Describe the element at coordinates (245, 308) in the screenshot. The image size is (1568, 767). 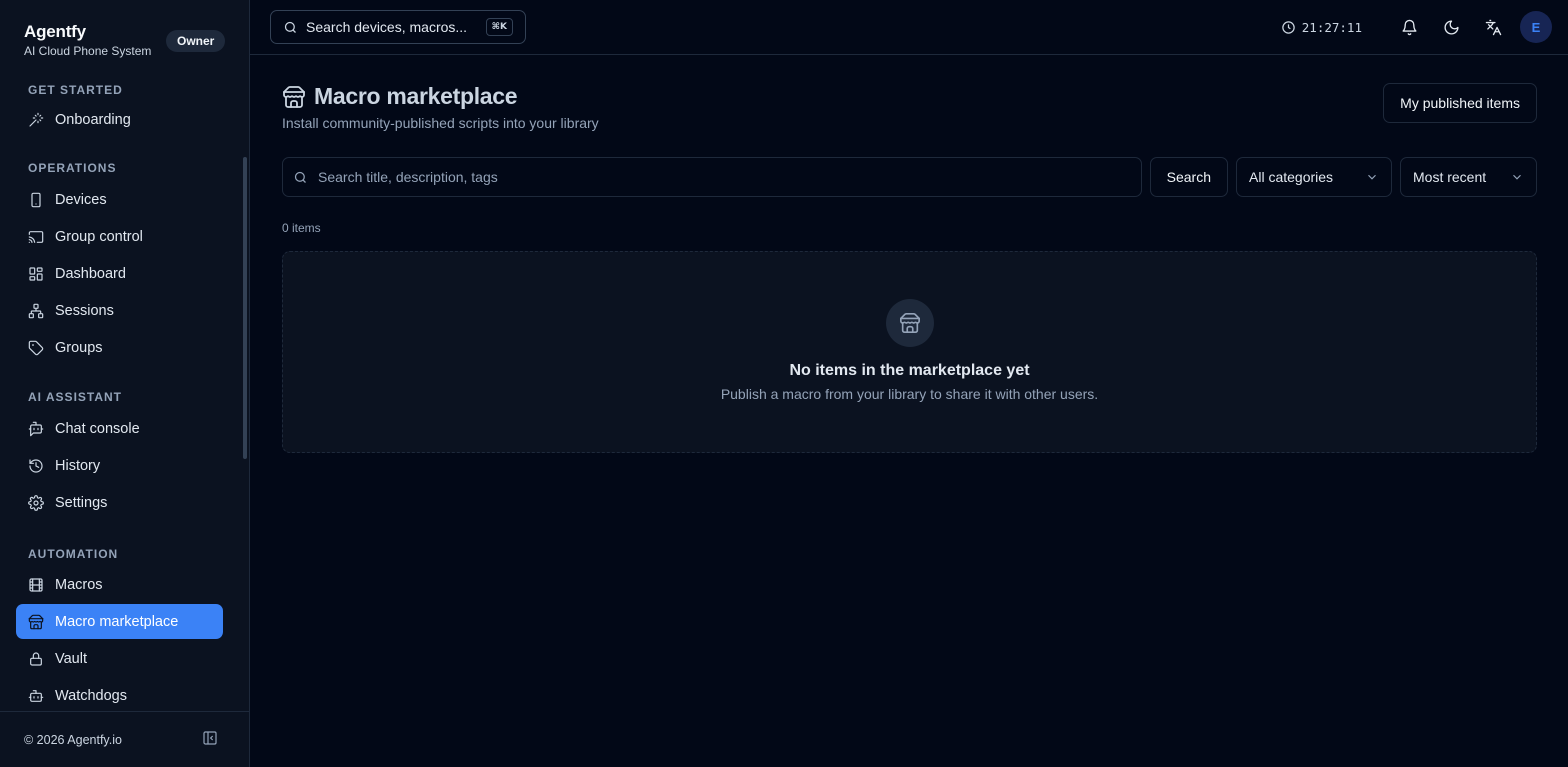
I see `sidebar-scrollbar` at that location.